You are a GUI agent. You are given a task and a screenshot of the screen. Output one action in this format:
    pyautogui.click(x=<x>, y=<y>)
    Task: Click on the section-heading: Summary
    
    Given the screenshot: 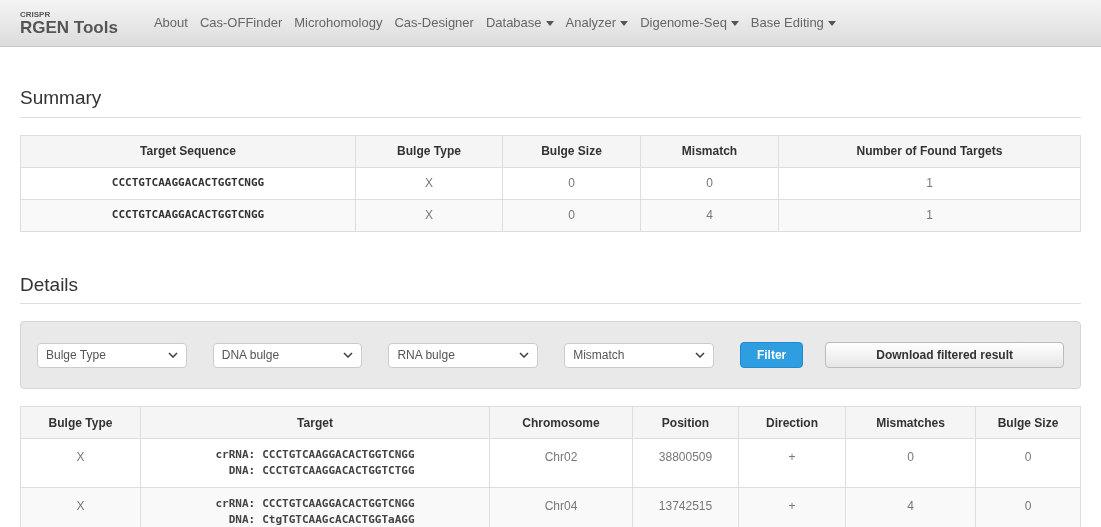 What is the action you would take?
    pyautogui.click(x=550, y=101)
    